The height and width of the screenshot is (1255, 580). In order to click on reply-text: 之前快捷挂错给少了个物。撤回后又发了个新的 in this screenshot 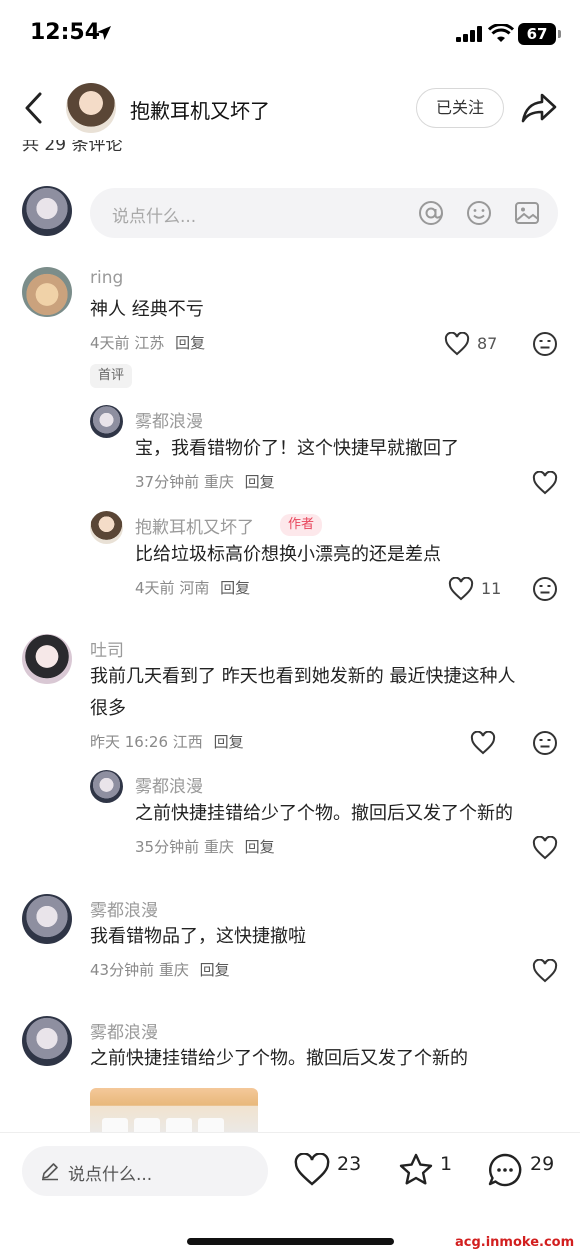, I will do `click(324, 813)`.